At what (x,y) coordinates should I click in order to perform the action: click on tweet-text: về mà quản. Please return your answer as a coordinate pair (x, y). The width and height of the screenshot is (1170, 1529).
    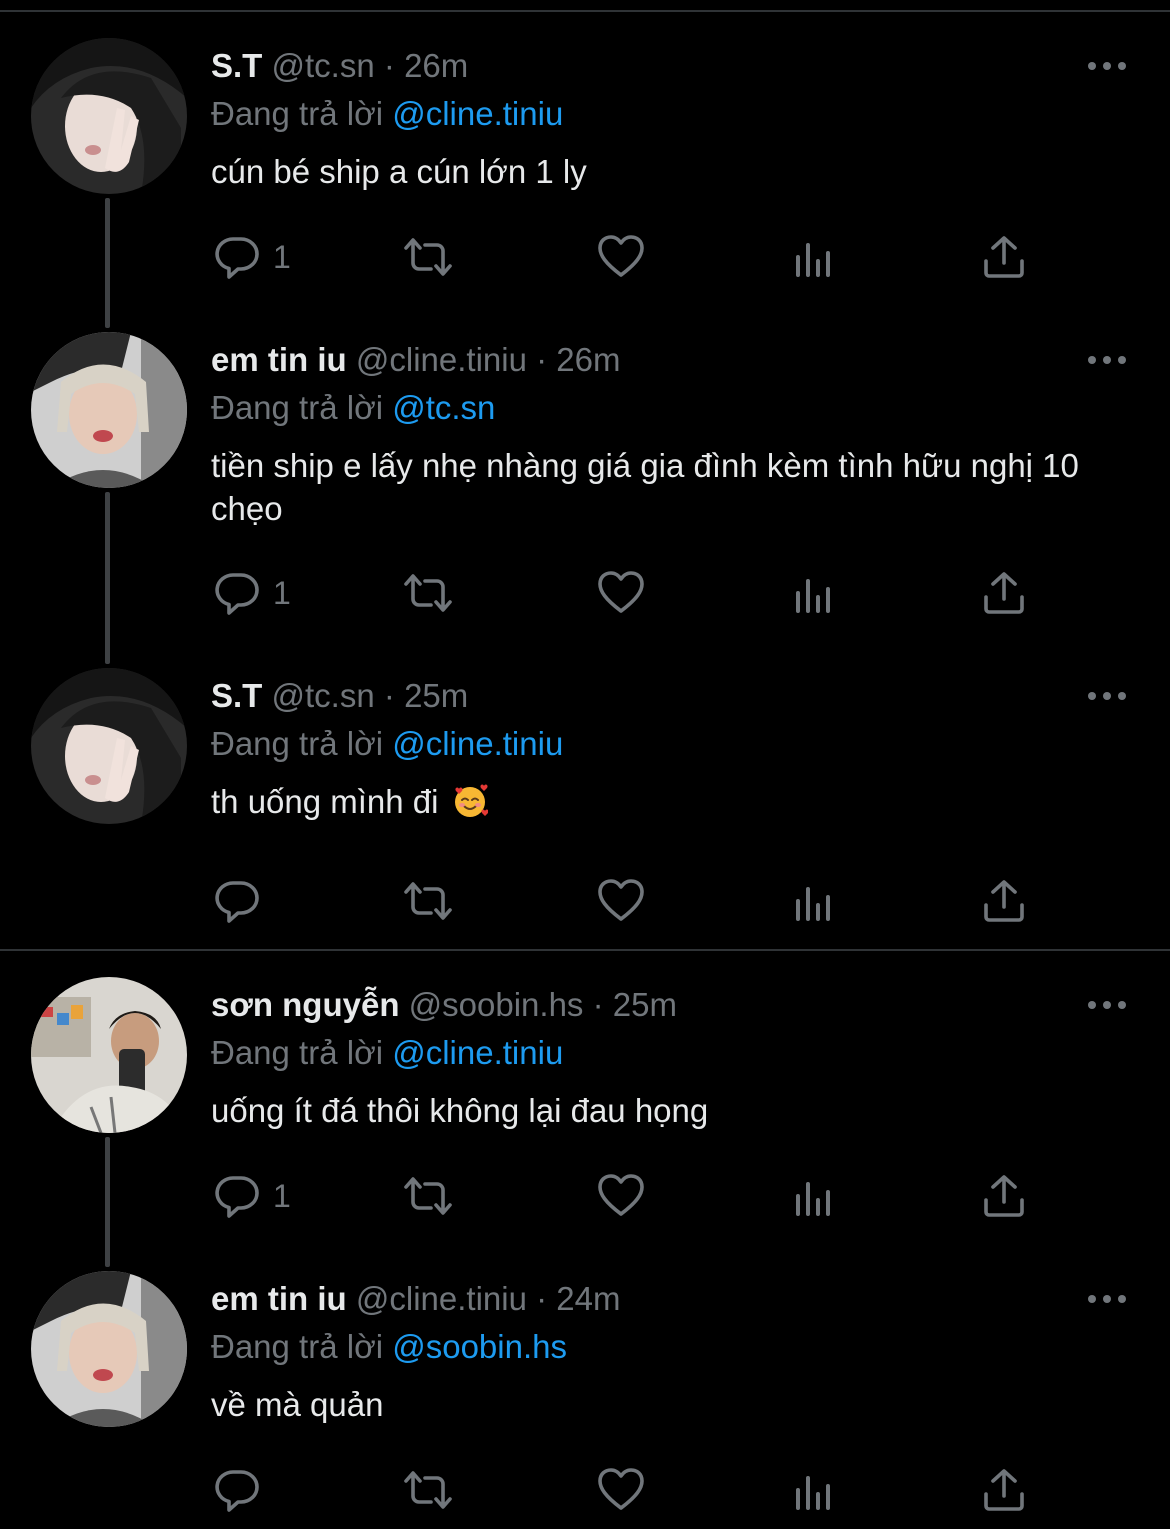
    Looking at the image, I should click on (297, 1404).